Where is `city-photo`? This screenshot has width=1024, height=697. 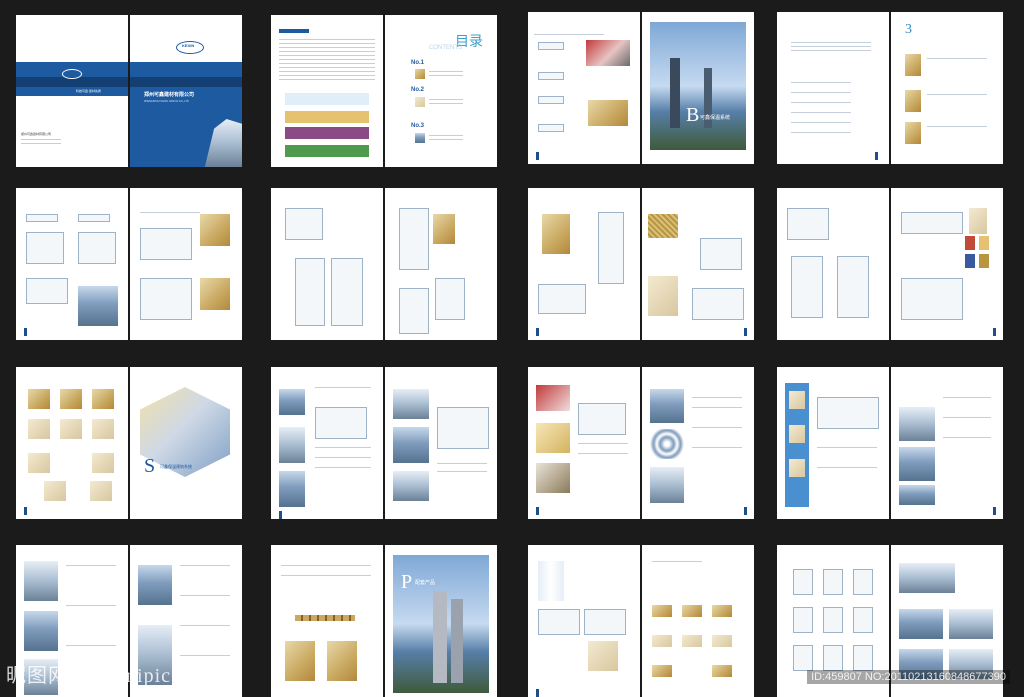
city-photo is located at coordinates (698, 86).